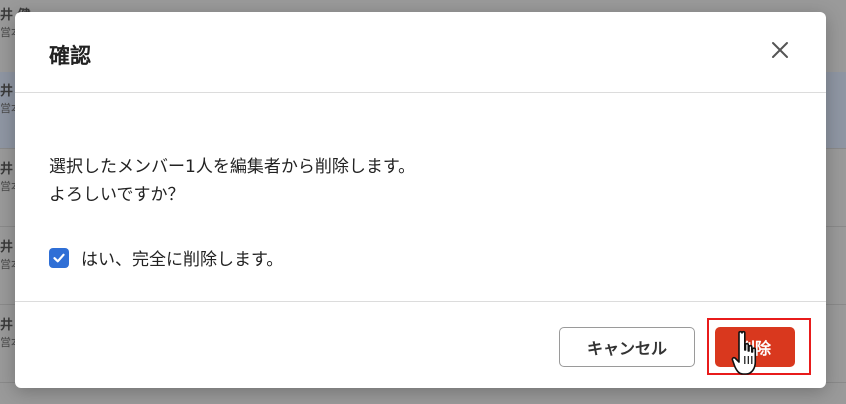 The height and width of the screenshot is (404, 846). Describe the element at coordinates (627, 347) in the screenshot. I see `cancel-button: キャンセル` at that location.